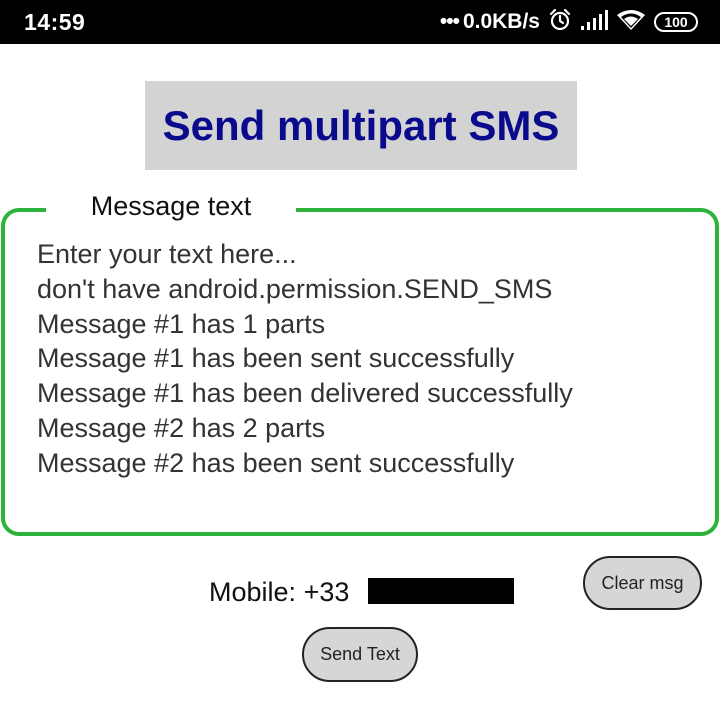 The image size is (720, 712). Describe the element at coordinates (181, 323) in the screenshot. I see `message-line: Message #1 has 1 parts` at that location.